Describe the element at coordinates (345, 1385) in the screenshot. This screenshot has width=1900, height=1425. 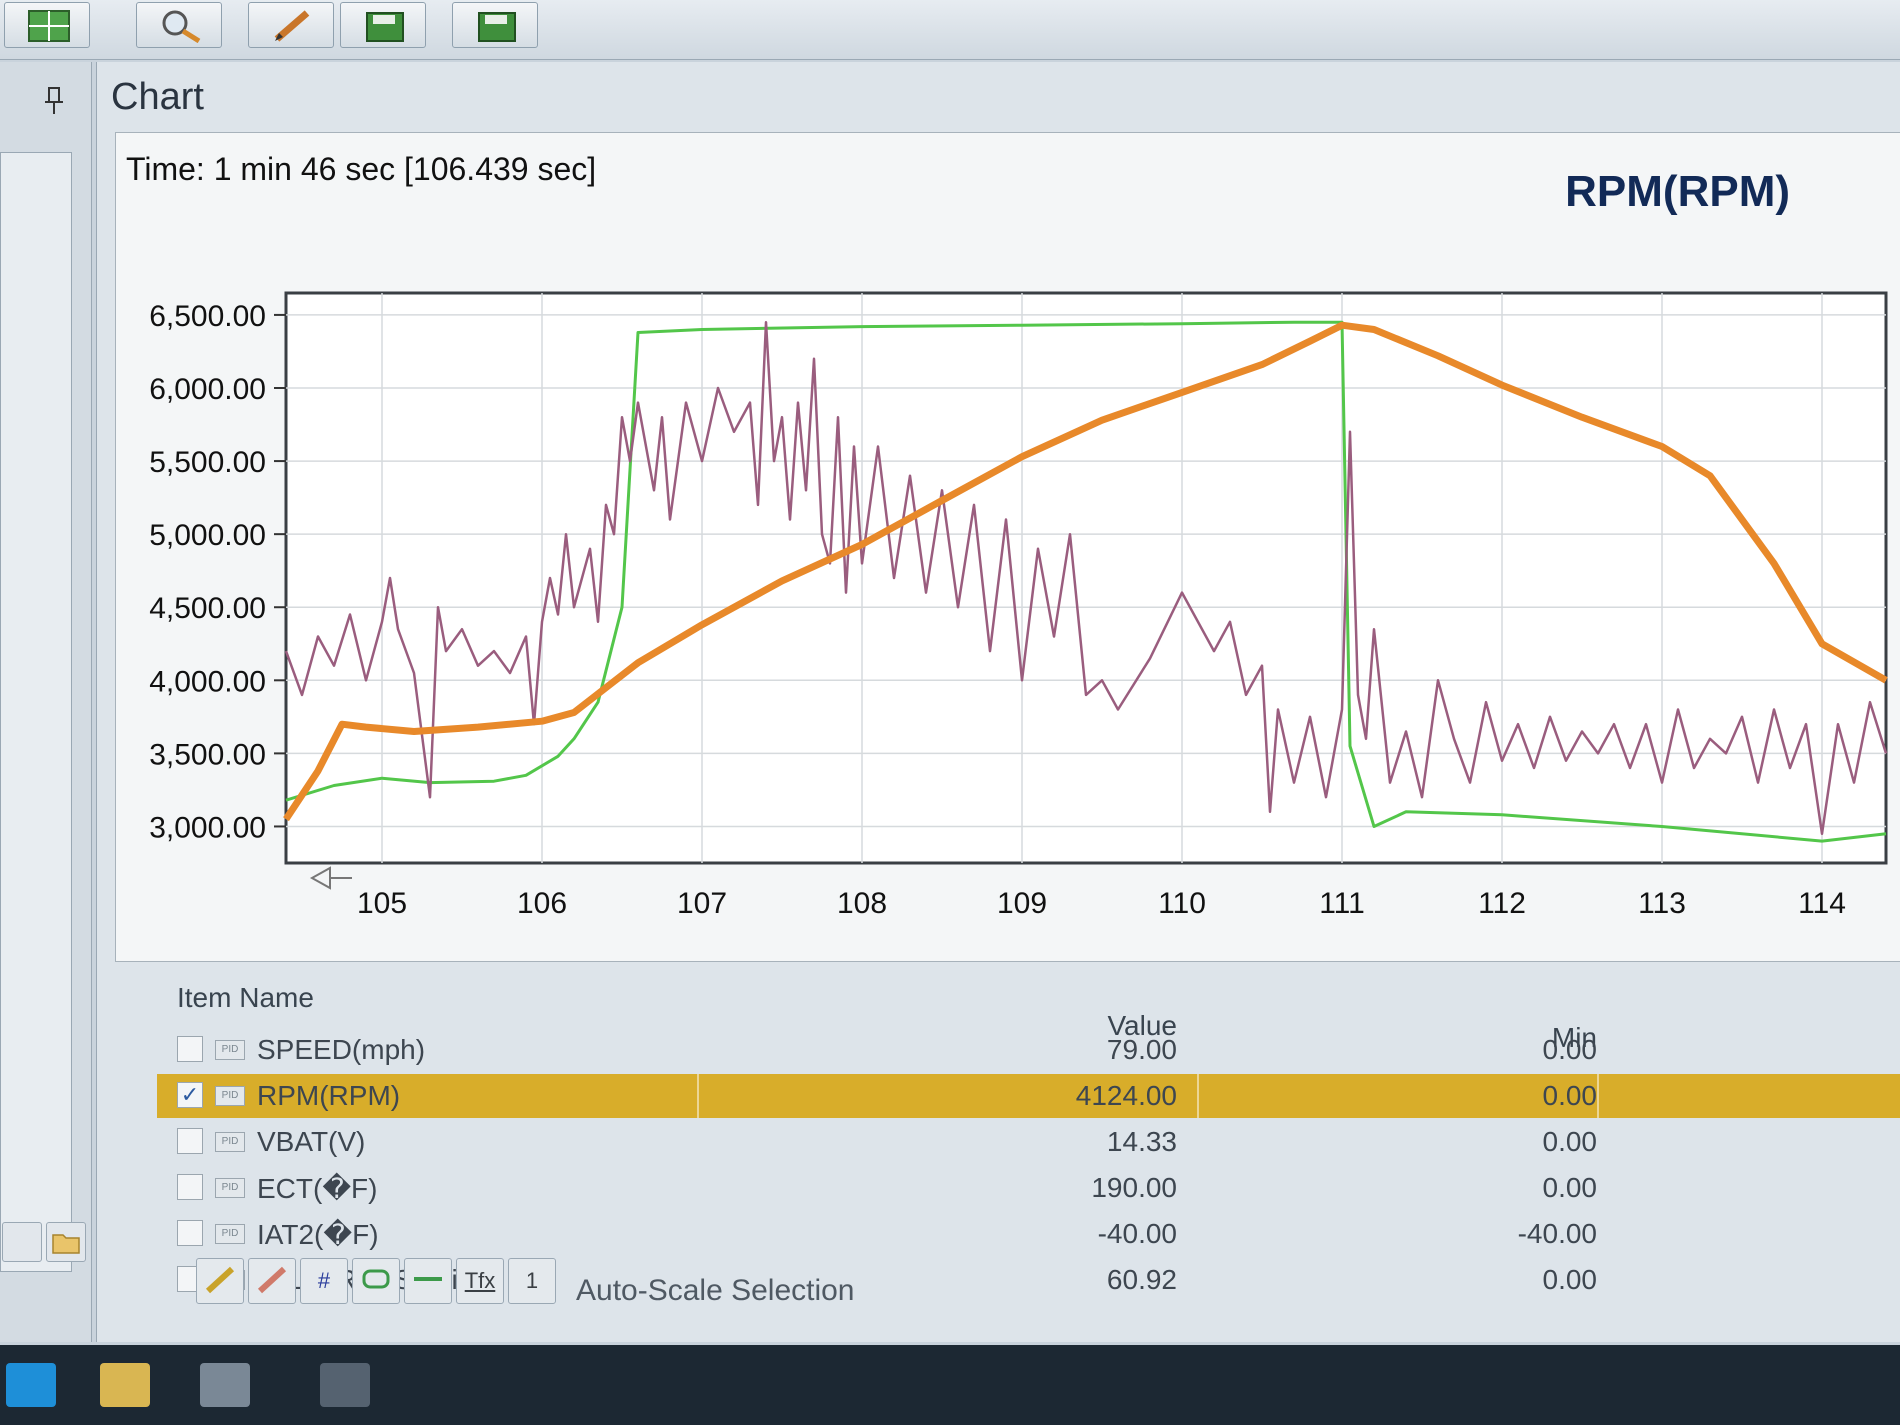
I see `app-icon` at that location.